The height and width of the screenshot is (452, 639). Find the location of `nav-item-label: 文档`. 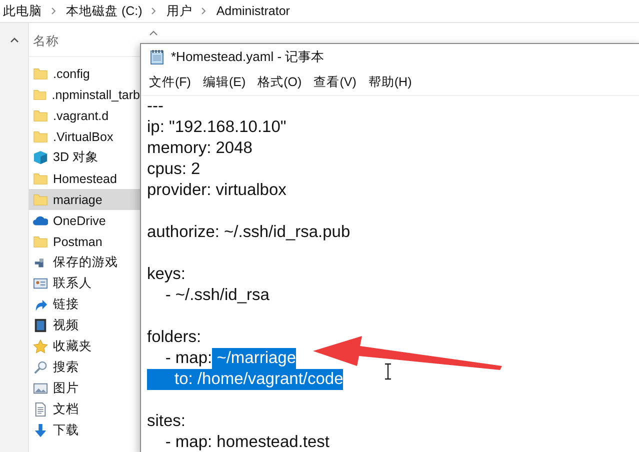

nav-item-label: 文档 is located at coordinates (66, 409).